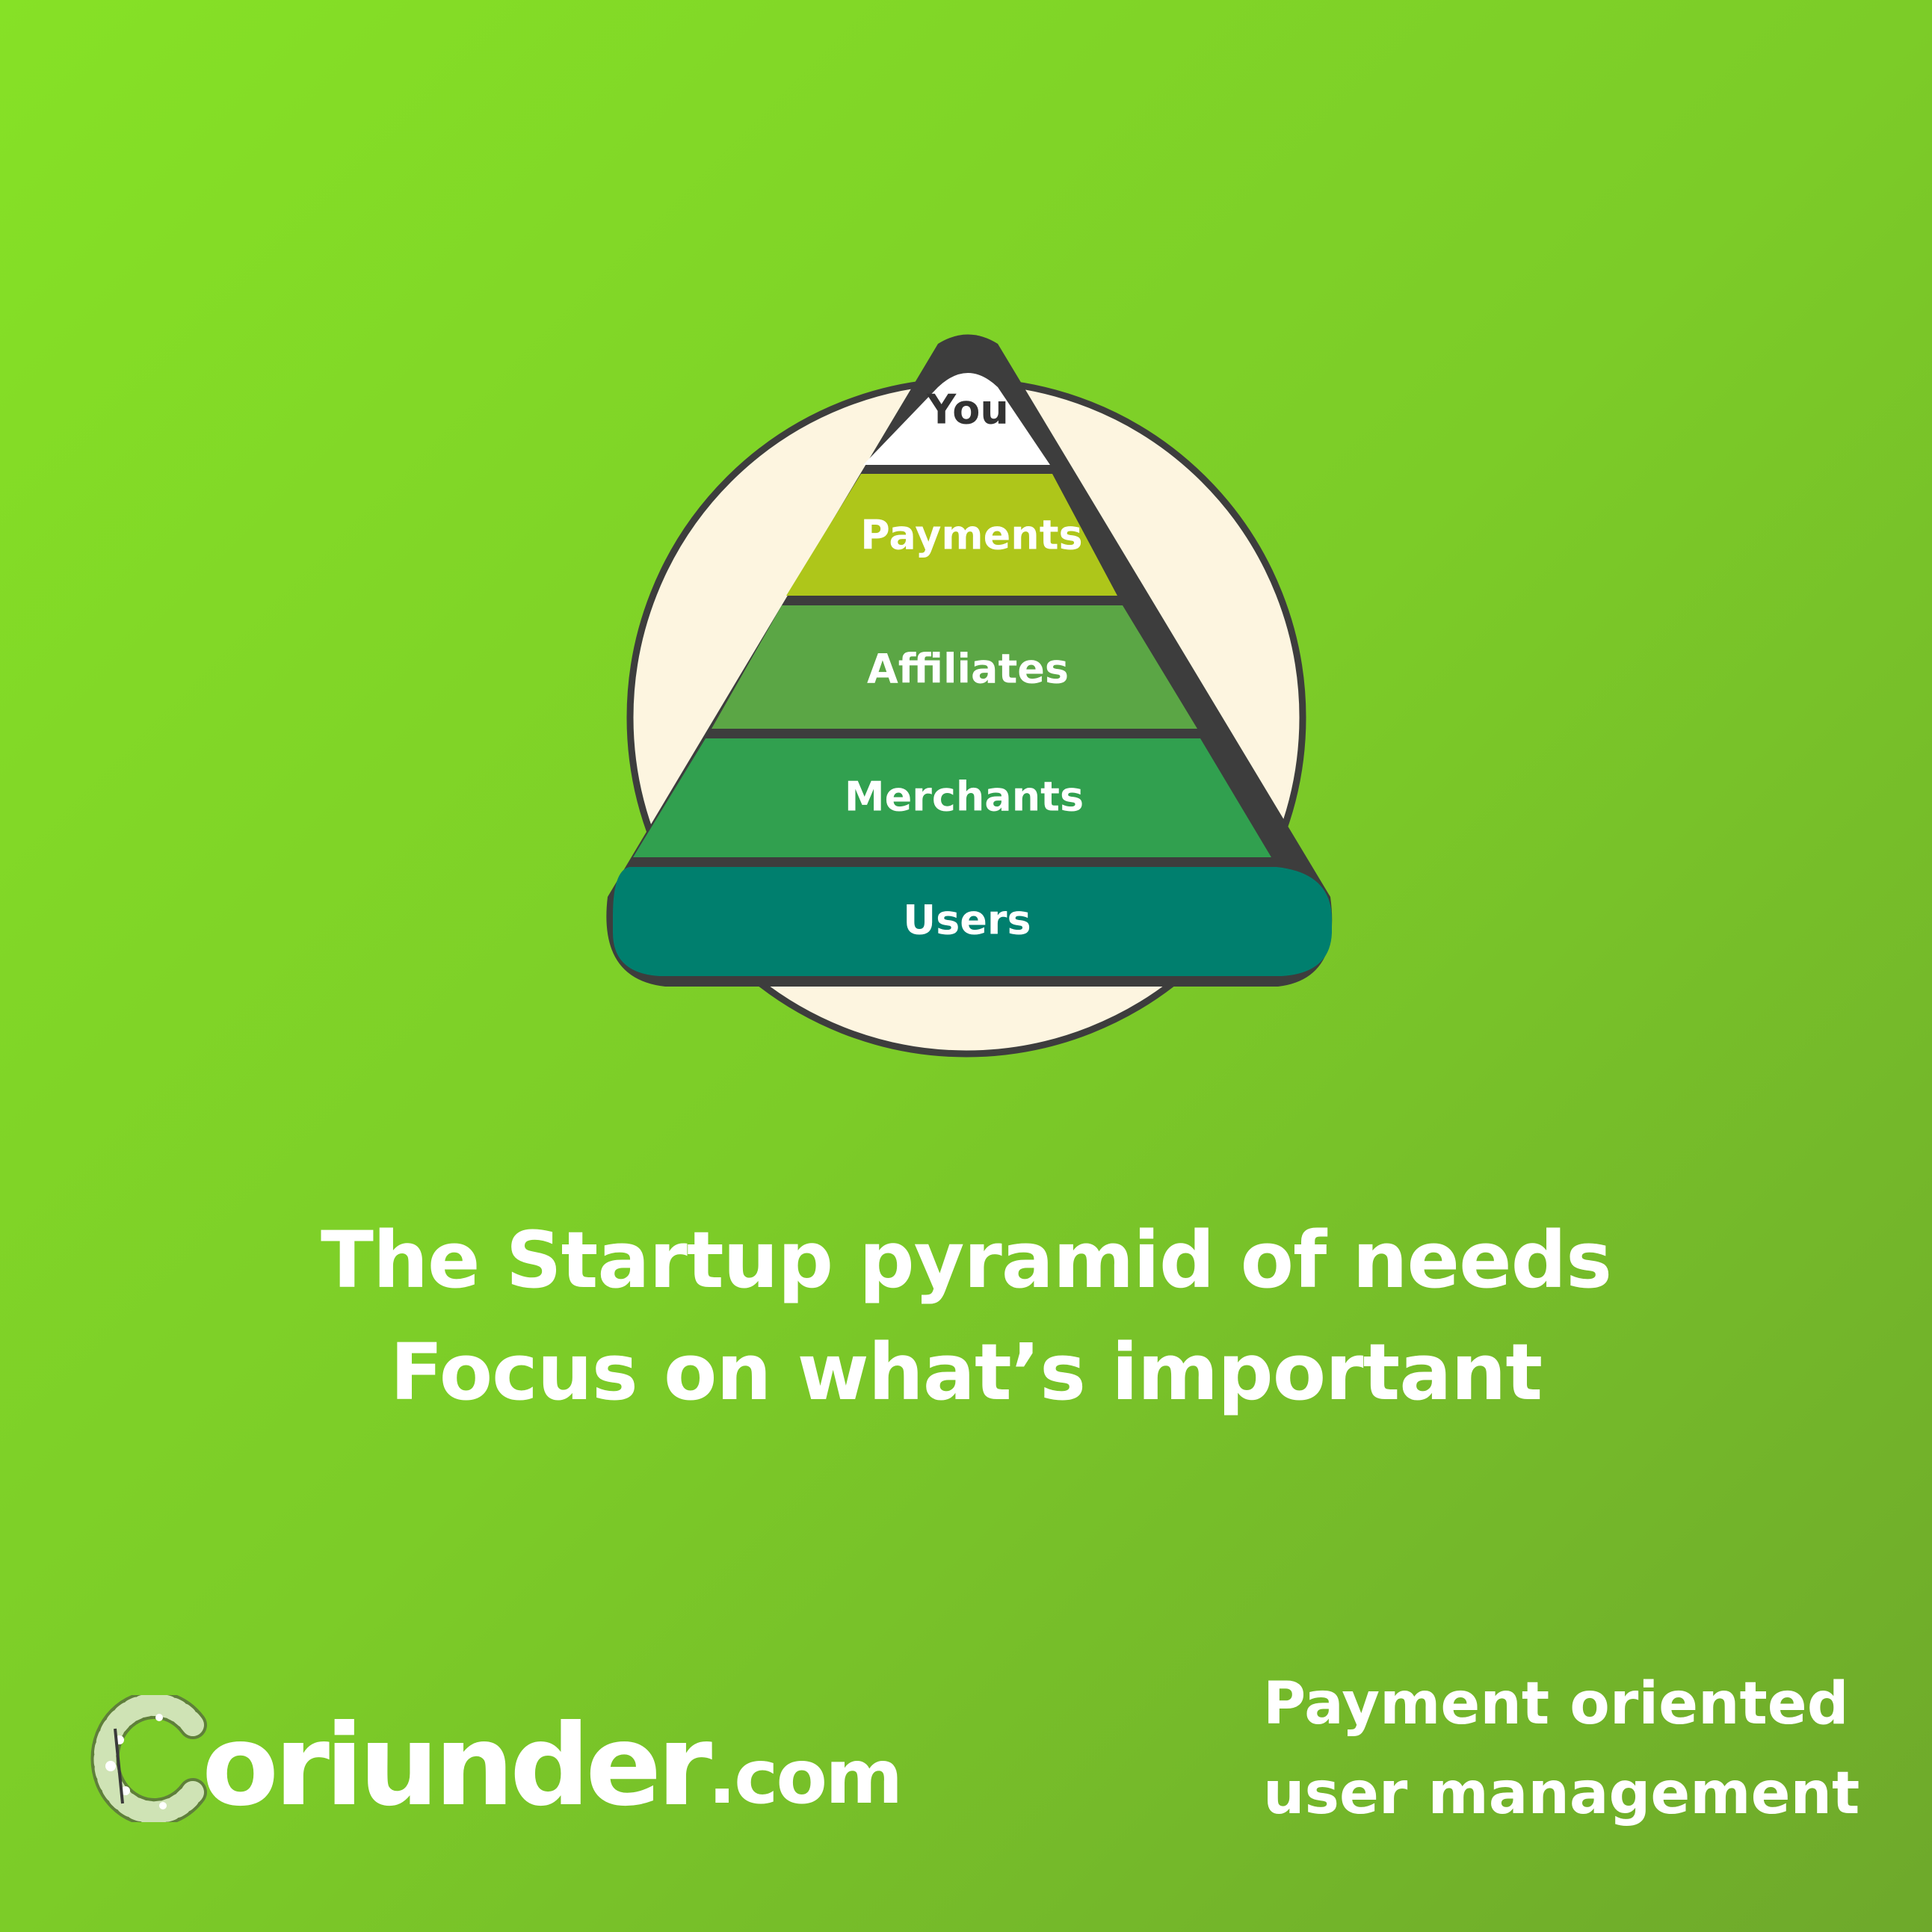 The width and height of the screenshot is (1932, 1932). Describe the element at coordinates (967, 920) in the screenshot. I see `layer-label-users: Users` at that location.